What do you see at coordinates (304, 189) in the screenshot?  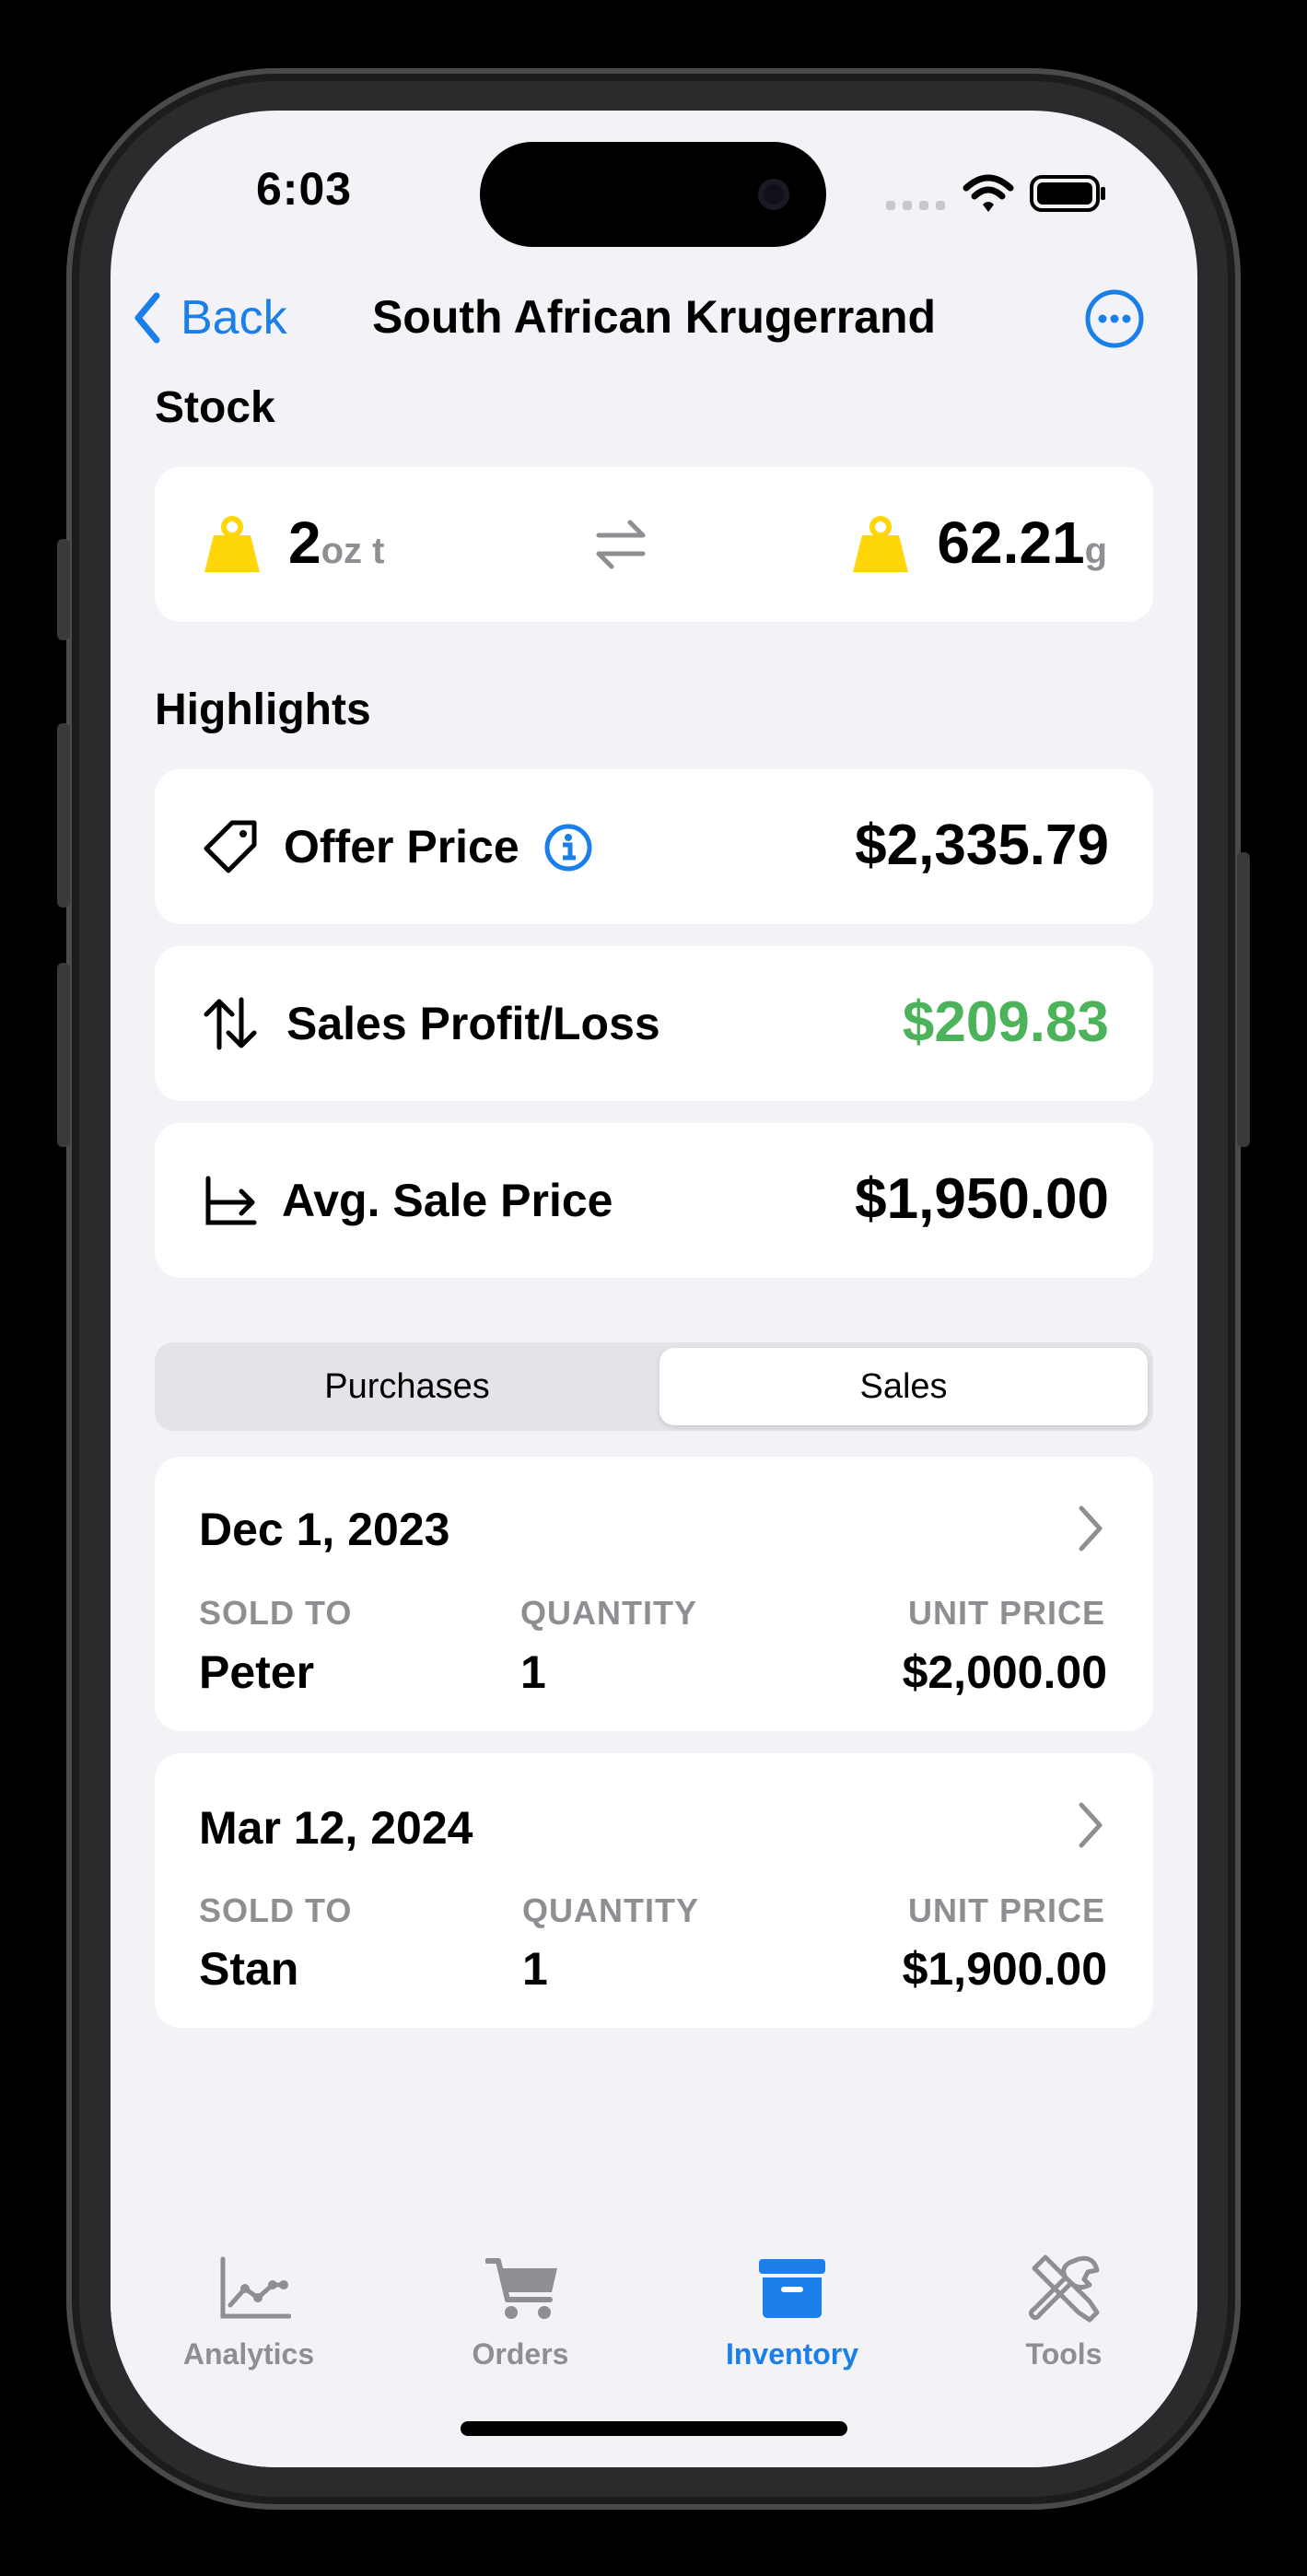 I see `status-time: 6:03` at bounding box center [304, 189].